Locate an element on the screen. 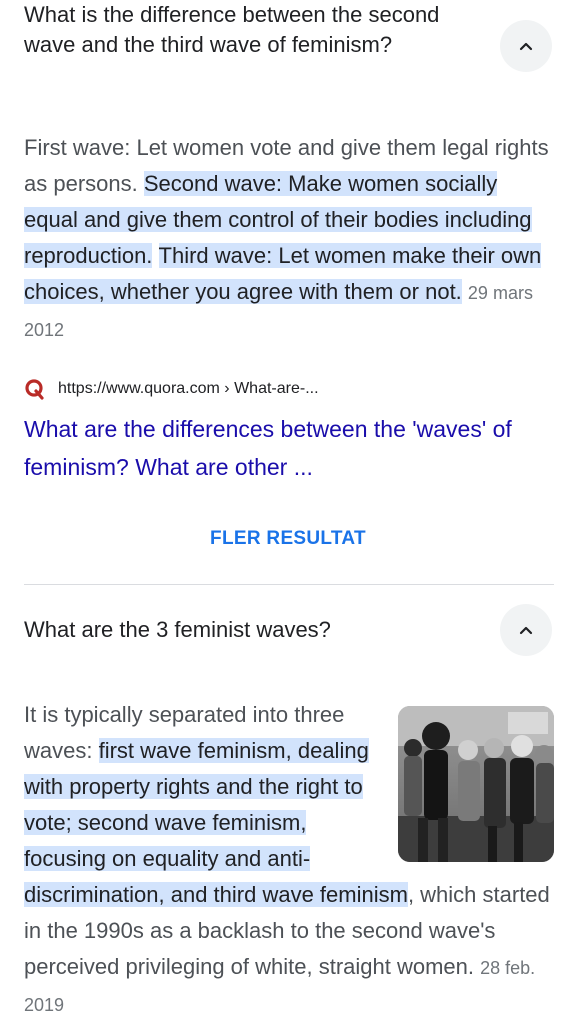 The width and height of the screenshot is (576, 1024). more-results-button: FLER RESULTAT is located at coordinates (288, 539).